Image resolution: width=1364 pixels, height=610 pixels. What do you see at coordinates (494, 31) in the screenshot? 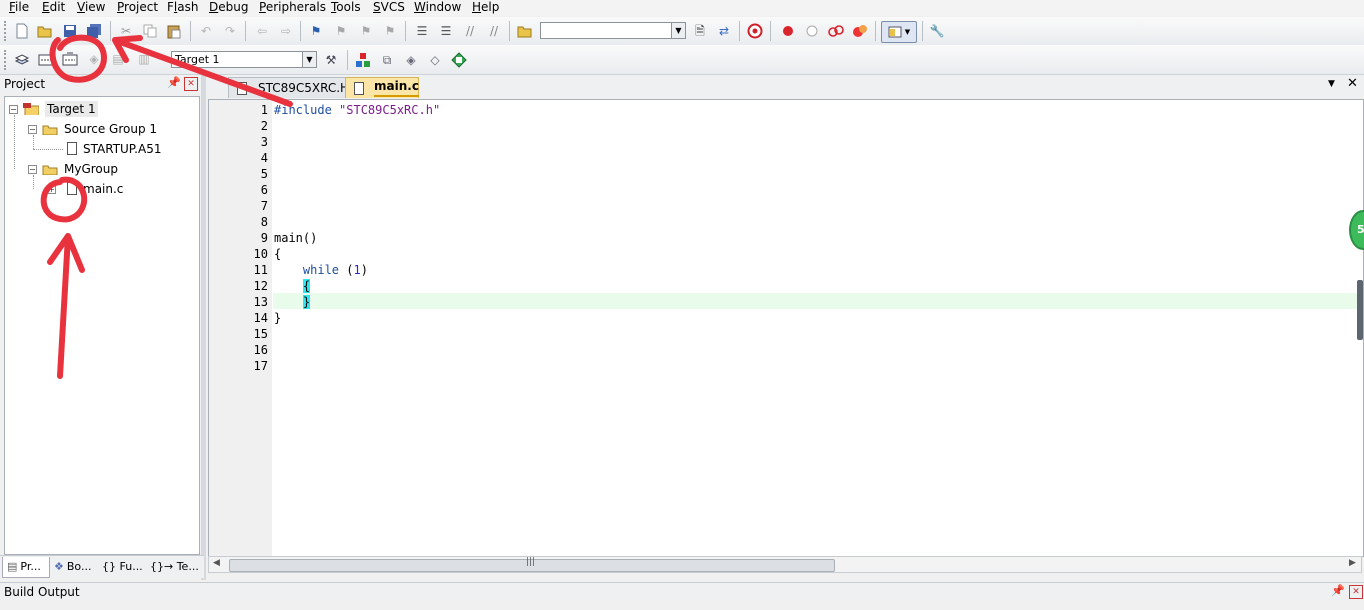
I see `uncomment-icon: //` at bounding box center [494, 31].